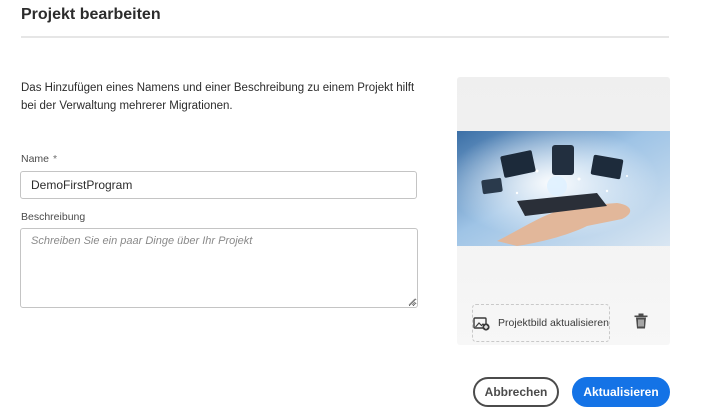 This screenshot has width=704, height=409. Describe the element at coordinates (55, 159) in the screenshot. I see `required-marker: *` at that location.